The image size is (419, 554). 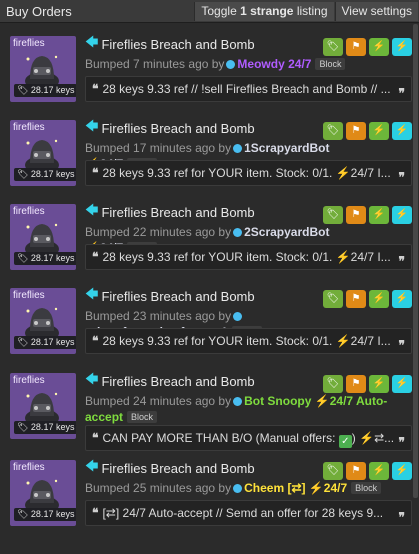 I want to click on user-name-link: Cheem [⇄], so click(x=274, y=488).